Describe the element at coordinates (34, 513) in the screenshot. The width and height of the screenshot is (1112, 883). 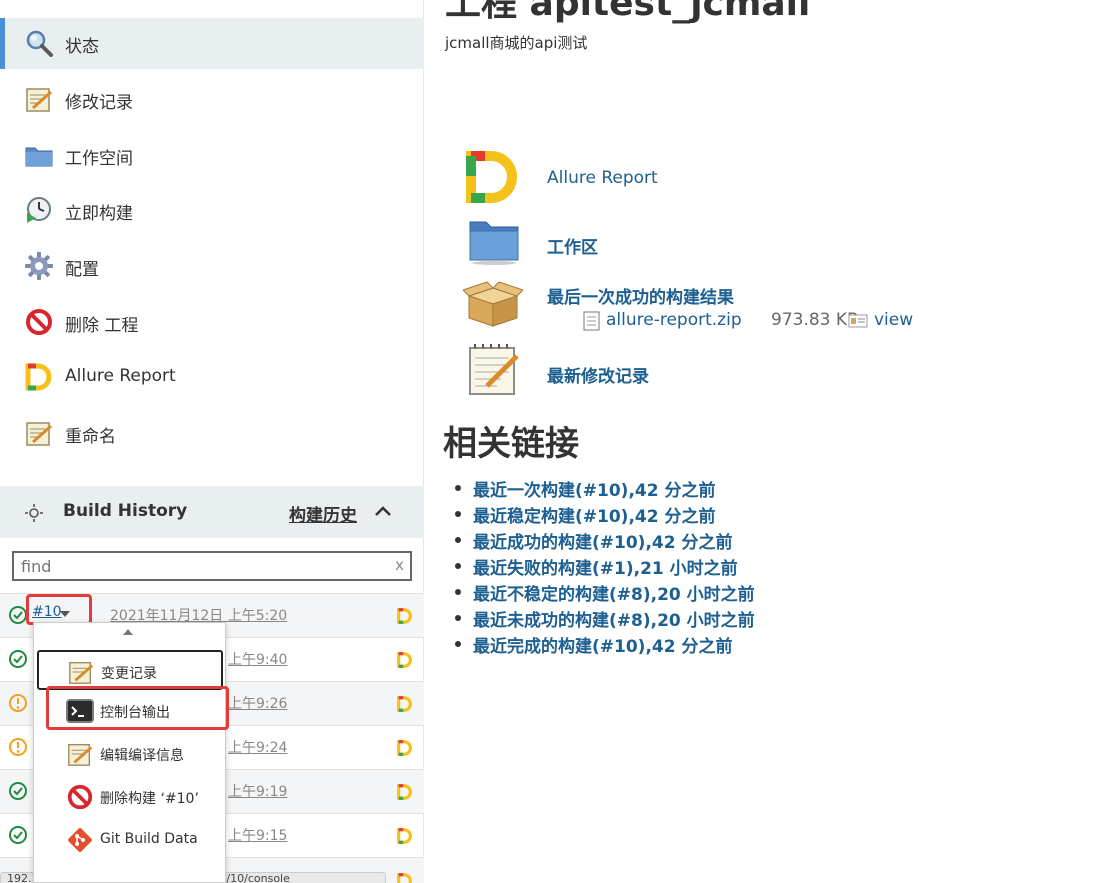
I see `build-history-icon` at that location.